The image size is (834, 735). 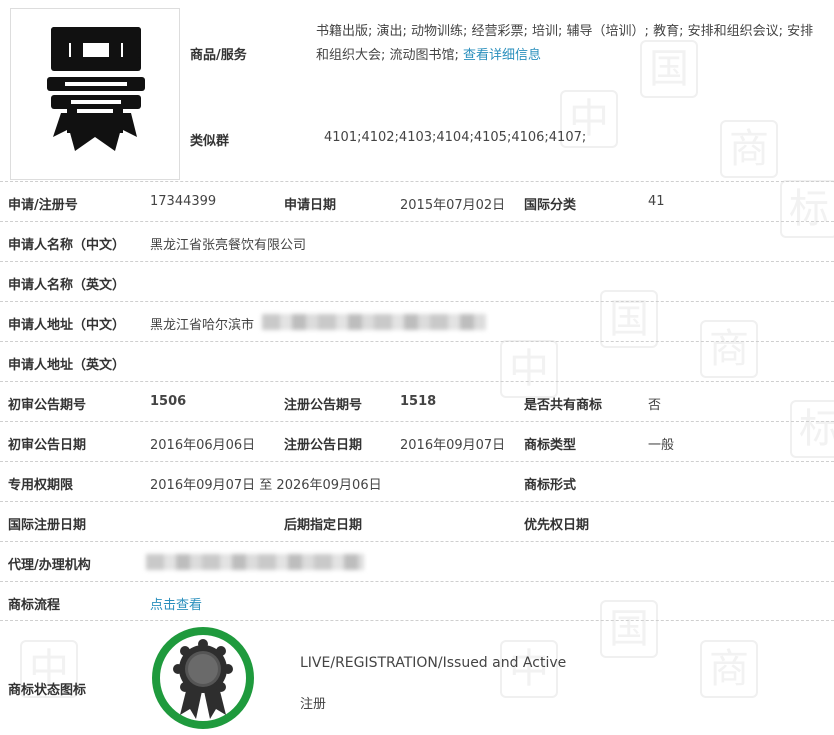 I want to click on row-agent: 代理/办理机构, so click(x=417, y=561).